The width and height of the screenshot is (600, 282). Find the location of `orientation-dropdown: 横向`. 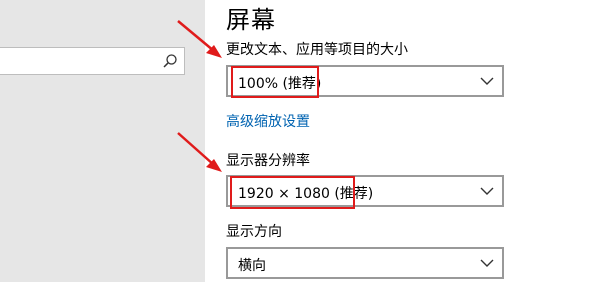

orientation-dropdown: 横向 is located at coordinates (365, 263).